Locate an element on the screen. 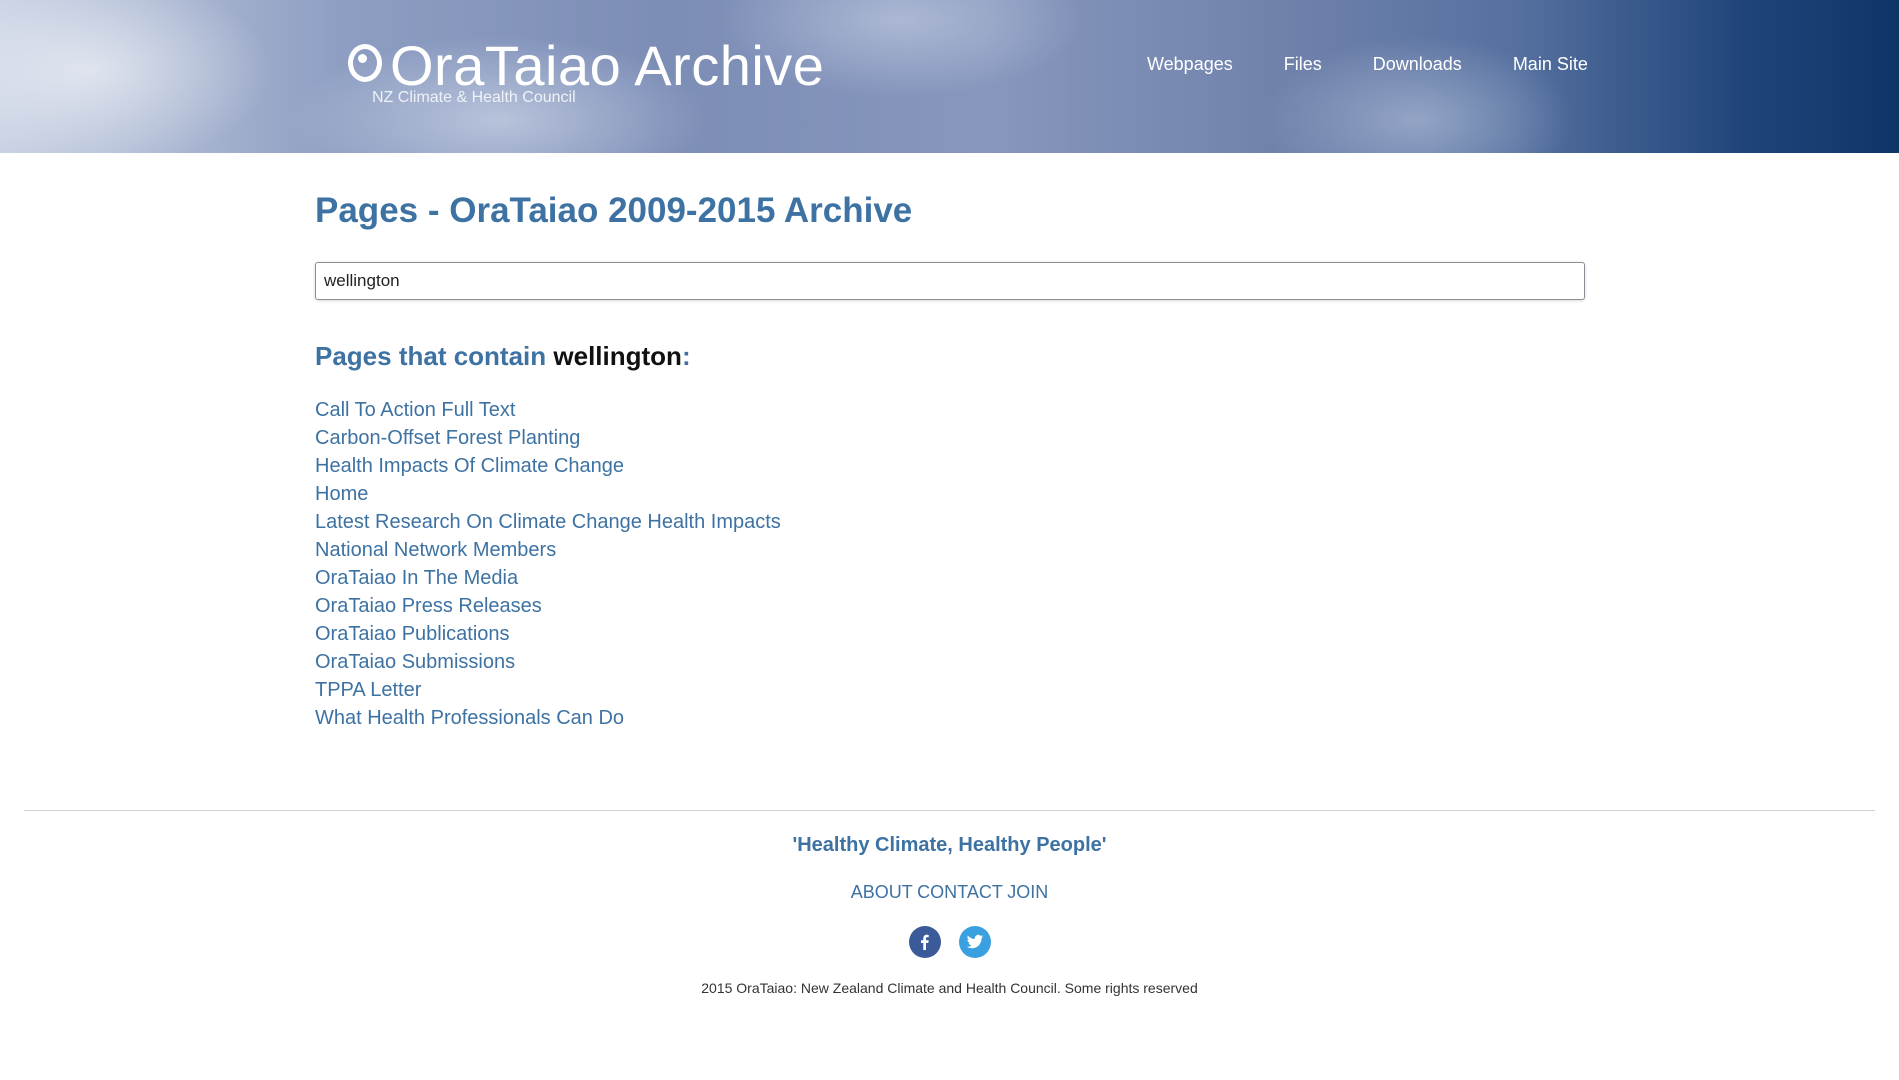 The image size is (1899, 1080). footer-links: ABOUT CONTACT JOIN is located at coordinates (949, 893).